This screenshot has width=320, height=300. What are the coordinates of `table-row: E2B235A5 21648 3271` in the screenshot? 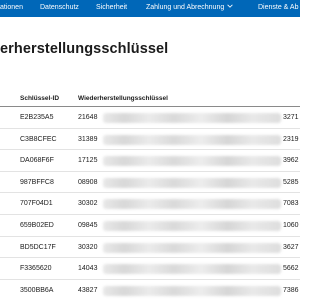 It's located at (150, 118).